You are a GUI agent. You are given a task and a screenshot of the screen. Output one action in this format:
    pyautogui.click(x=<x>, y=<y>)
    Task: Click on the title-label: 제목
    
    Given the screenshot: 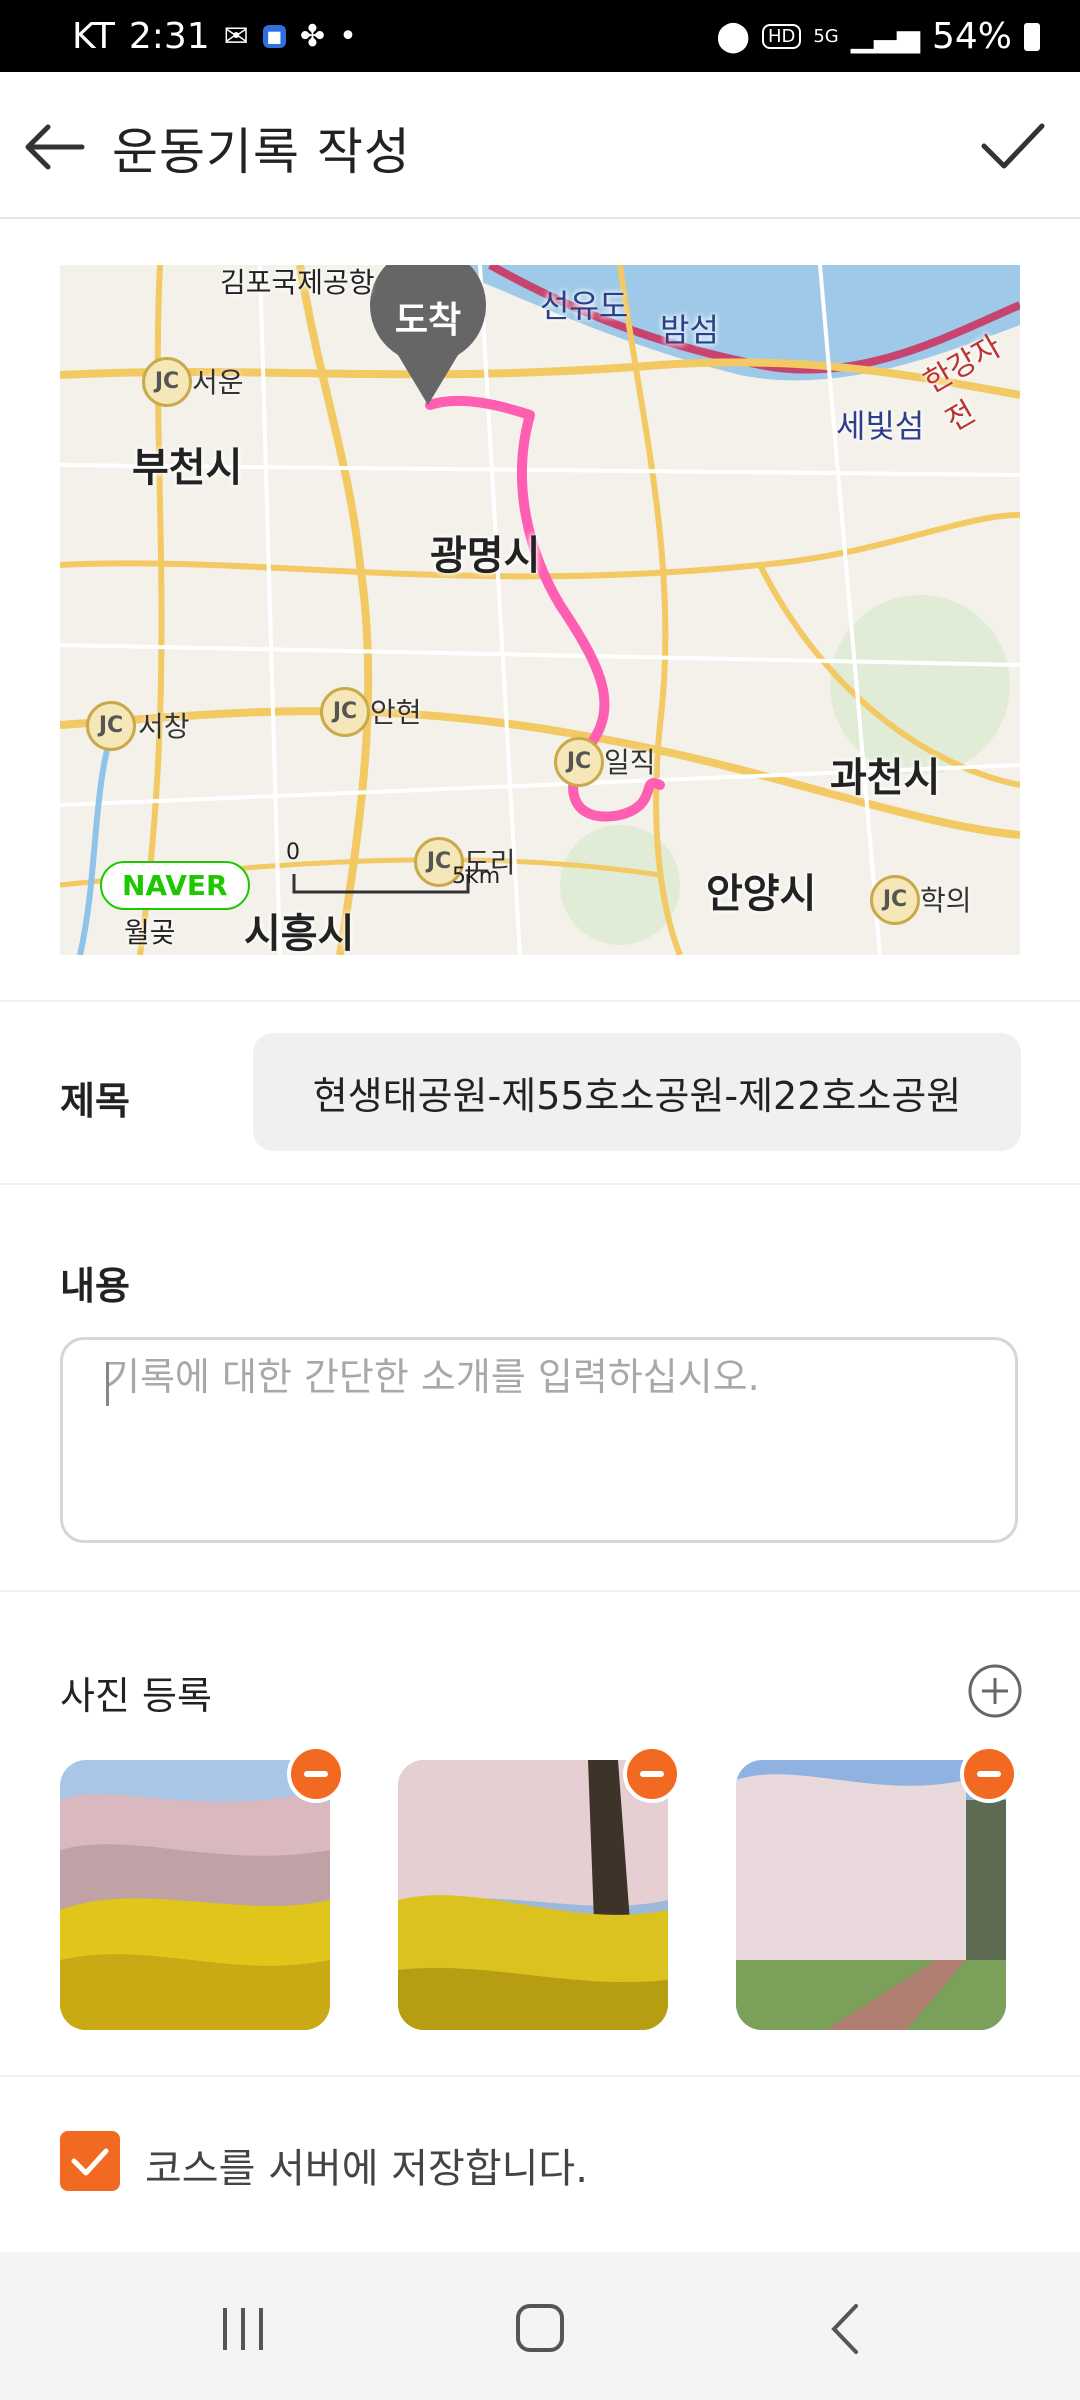 What is the action you would take?
    pyautogui.click(x=95, y=1101)
    